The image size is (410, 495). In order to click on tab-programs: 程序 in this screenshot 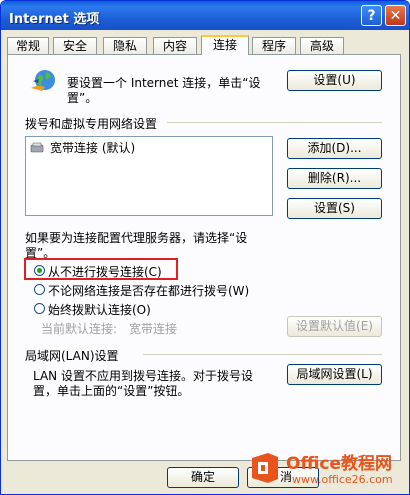, I will do `click(274, 45)`.